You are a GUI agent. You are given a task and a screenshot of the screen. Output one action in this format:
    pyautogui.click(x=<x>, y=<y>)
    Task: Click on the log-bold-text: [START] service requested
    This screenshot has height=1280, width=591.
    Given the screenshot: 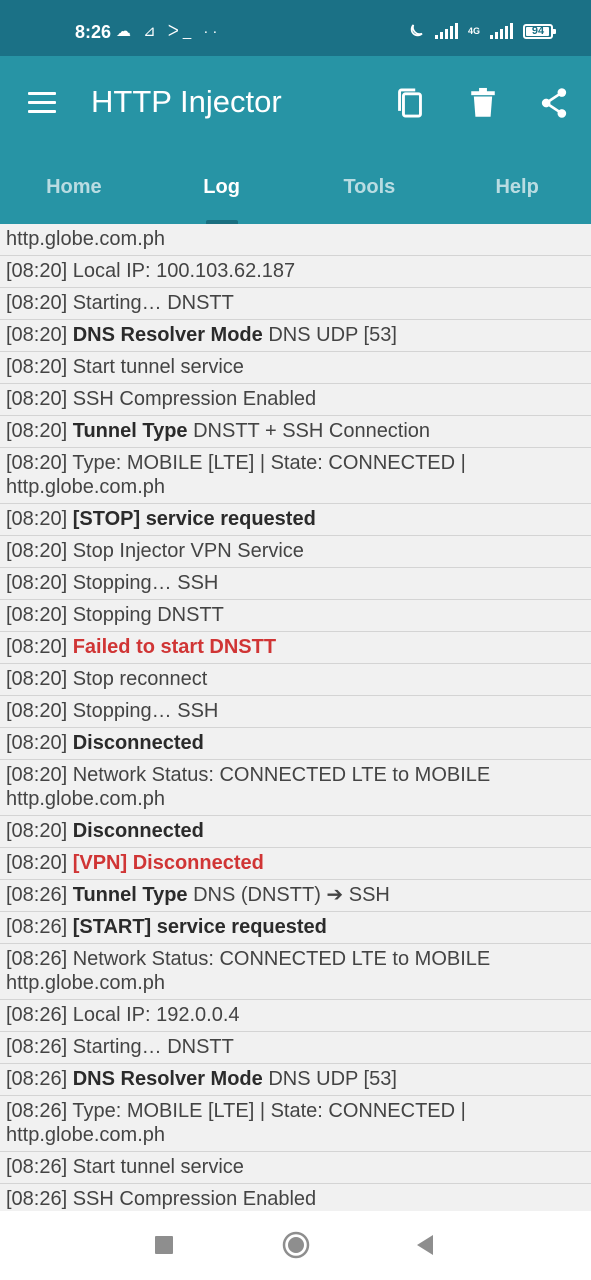 What is the action you would take?
    pyautogui.click(x=199, y=927)
    